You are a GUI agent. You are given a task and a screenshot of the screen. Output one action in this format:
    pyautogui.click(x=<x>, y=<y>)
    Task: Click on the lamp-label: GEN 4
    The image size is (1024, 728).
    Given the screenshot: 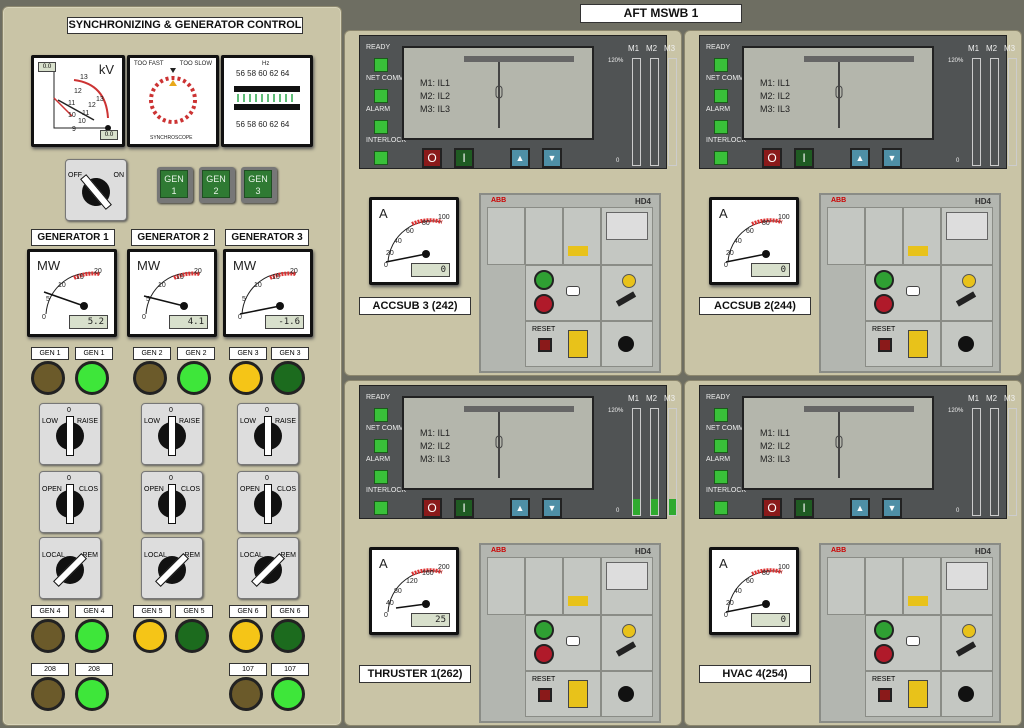 What is the action you would take?
    pyautogui.click(x=50, y=611)
    